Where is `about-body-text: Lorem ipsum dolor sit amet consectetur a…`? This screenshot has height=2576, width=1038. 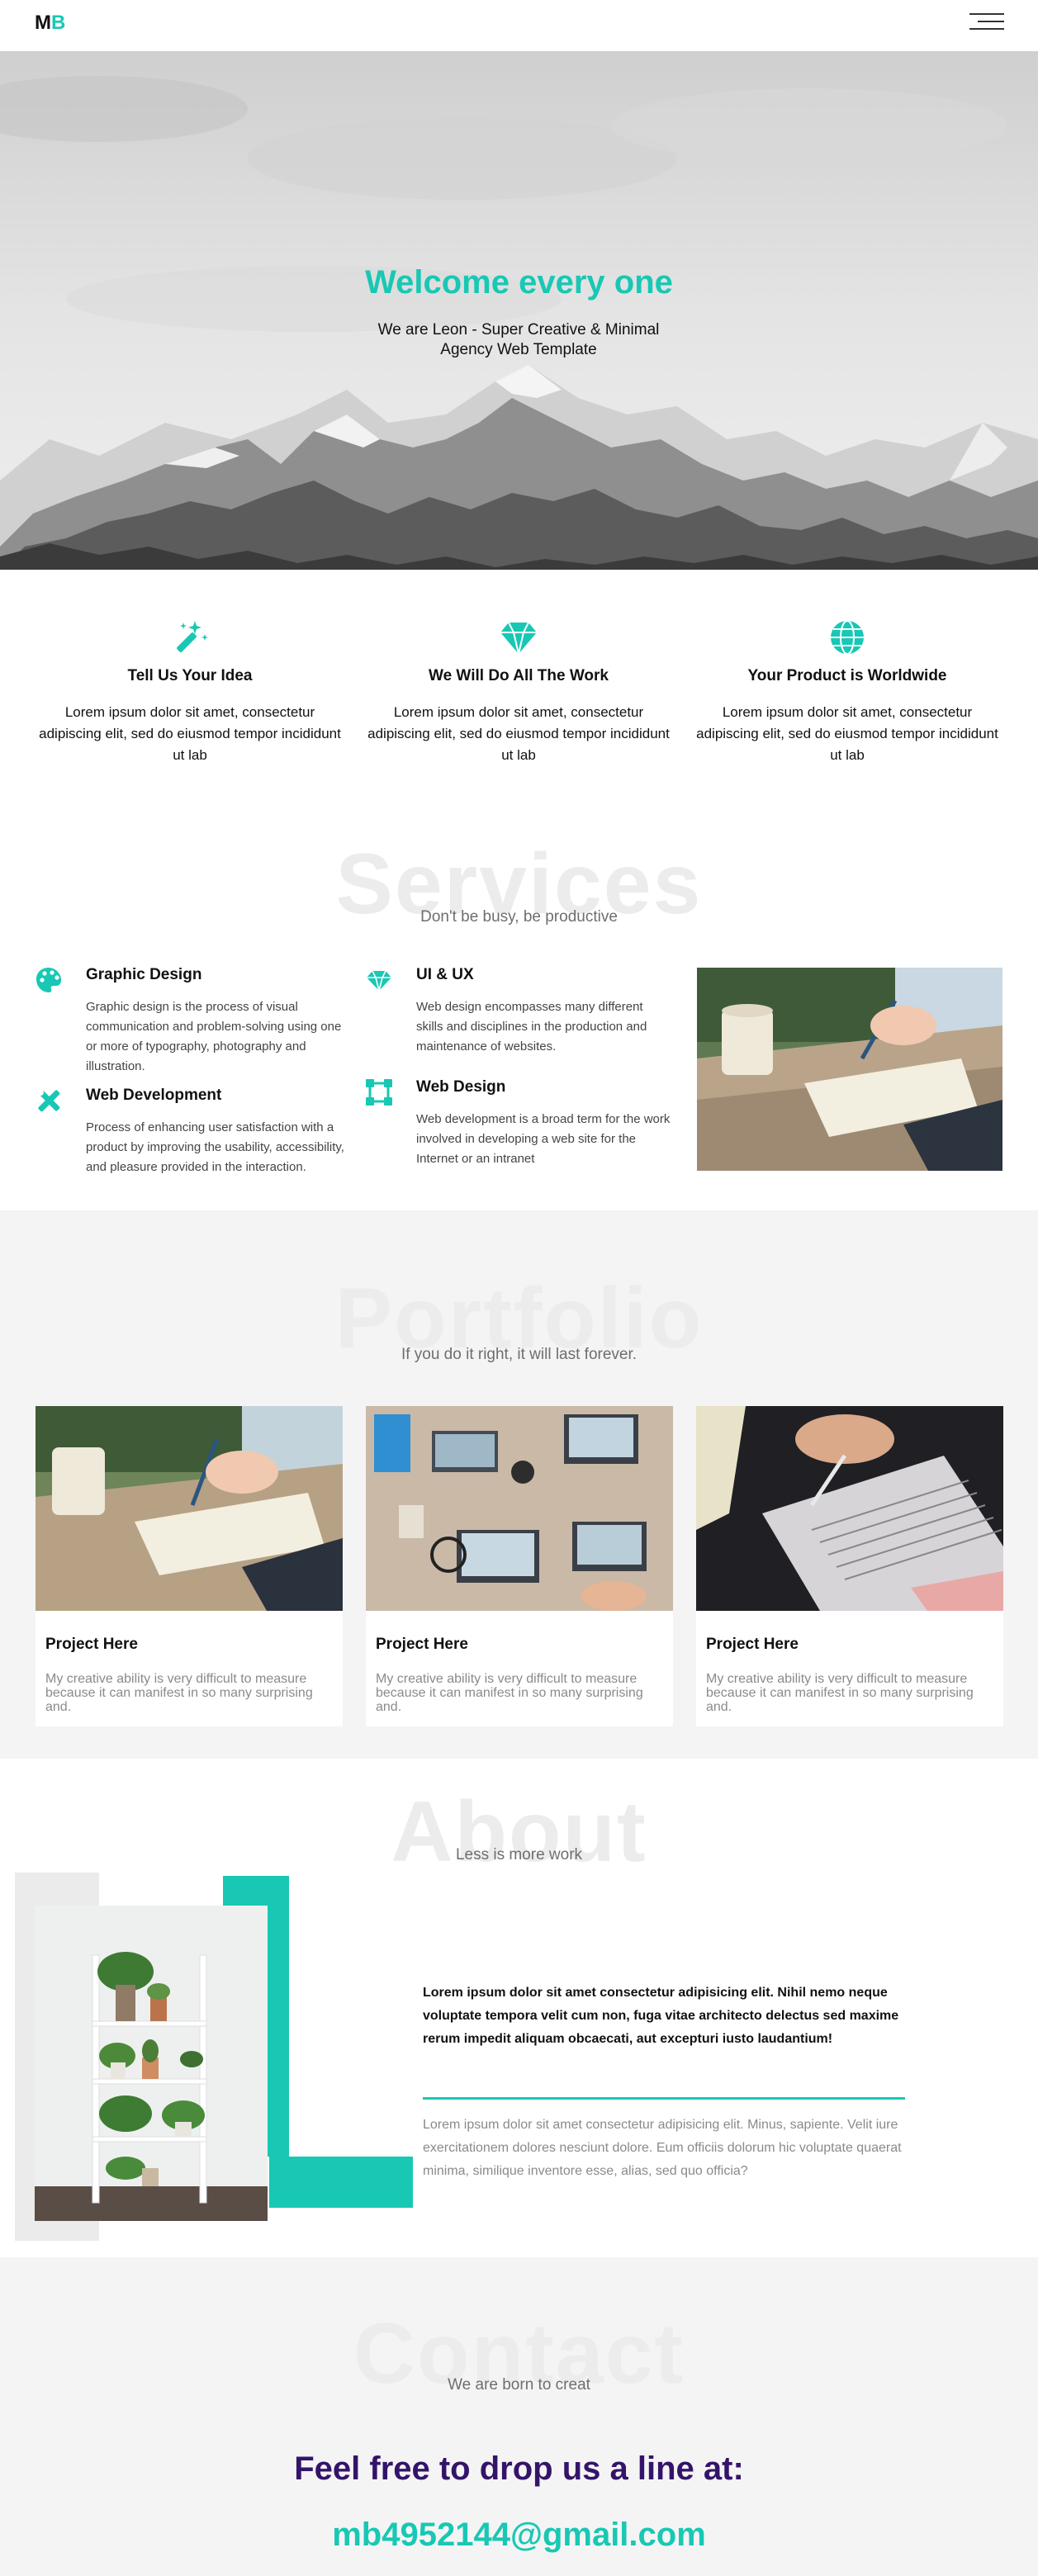
about-body-text: Lorem ipsum dolor sit amet consectetur a… is located at coordinates (662, 2148).